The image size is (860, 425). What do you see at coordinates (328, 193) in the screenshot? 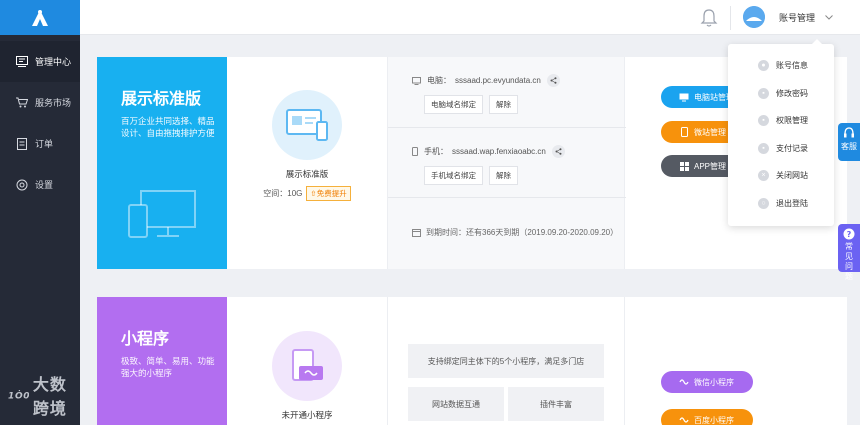
I see `upgrade-button: ⇧免费提升` at bounding box center [328, 193].